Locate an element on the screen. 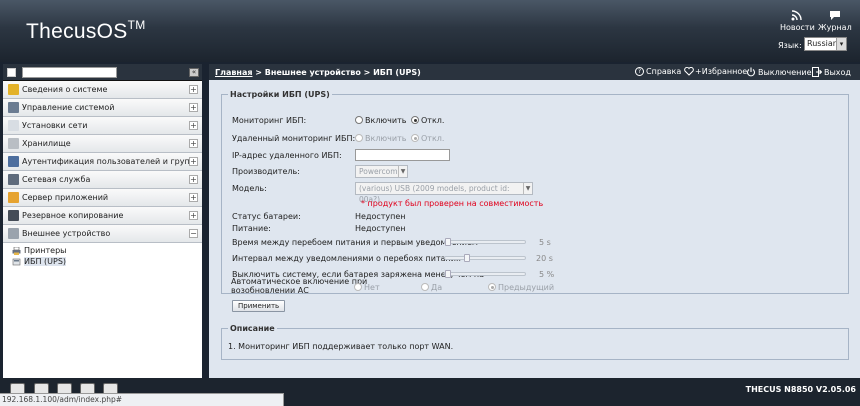 Image resolution: width=860 pixels, height=406 pixels. favorites-button: +Избранное is located at coordinates (715, 71).